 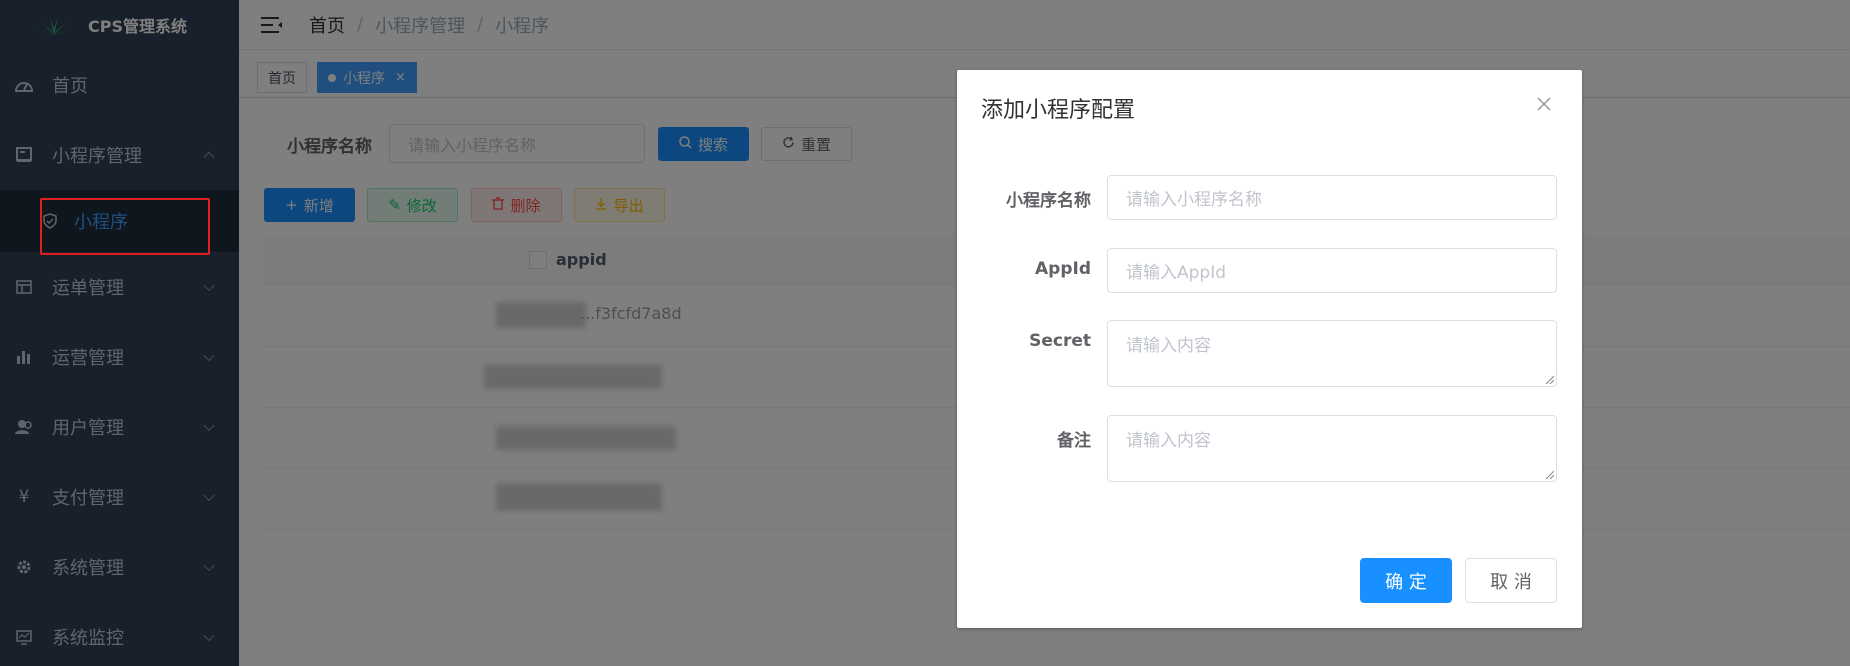 I want to click on name-input: 请输入小程序名称, so click(x=1332, y=197).